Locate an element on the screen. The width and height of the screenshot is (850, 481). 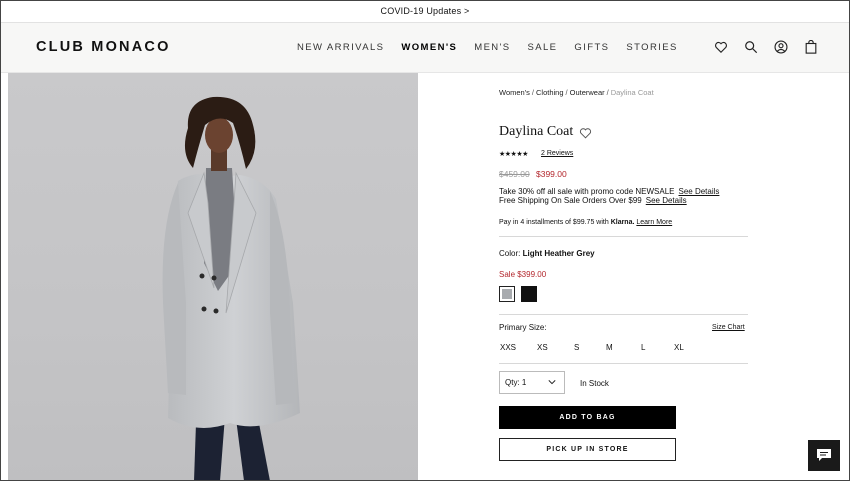
promo-see-details-link: See Details is located at coordinates (699, 191).